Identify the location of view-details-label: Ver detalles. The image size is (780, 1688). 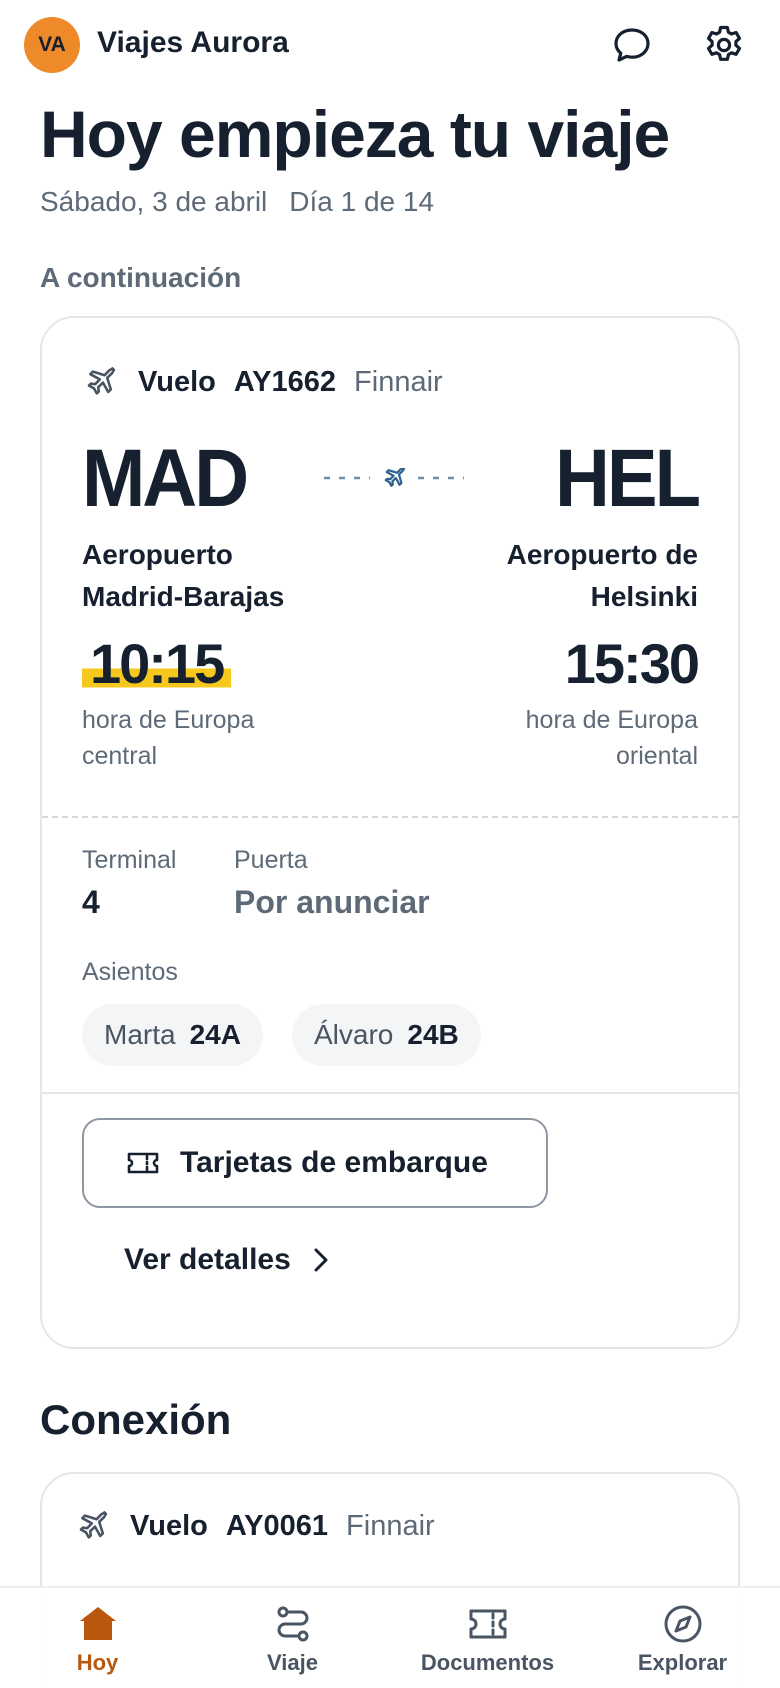
(207, 1259).